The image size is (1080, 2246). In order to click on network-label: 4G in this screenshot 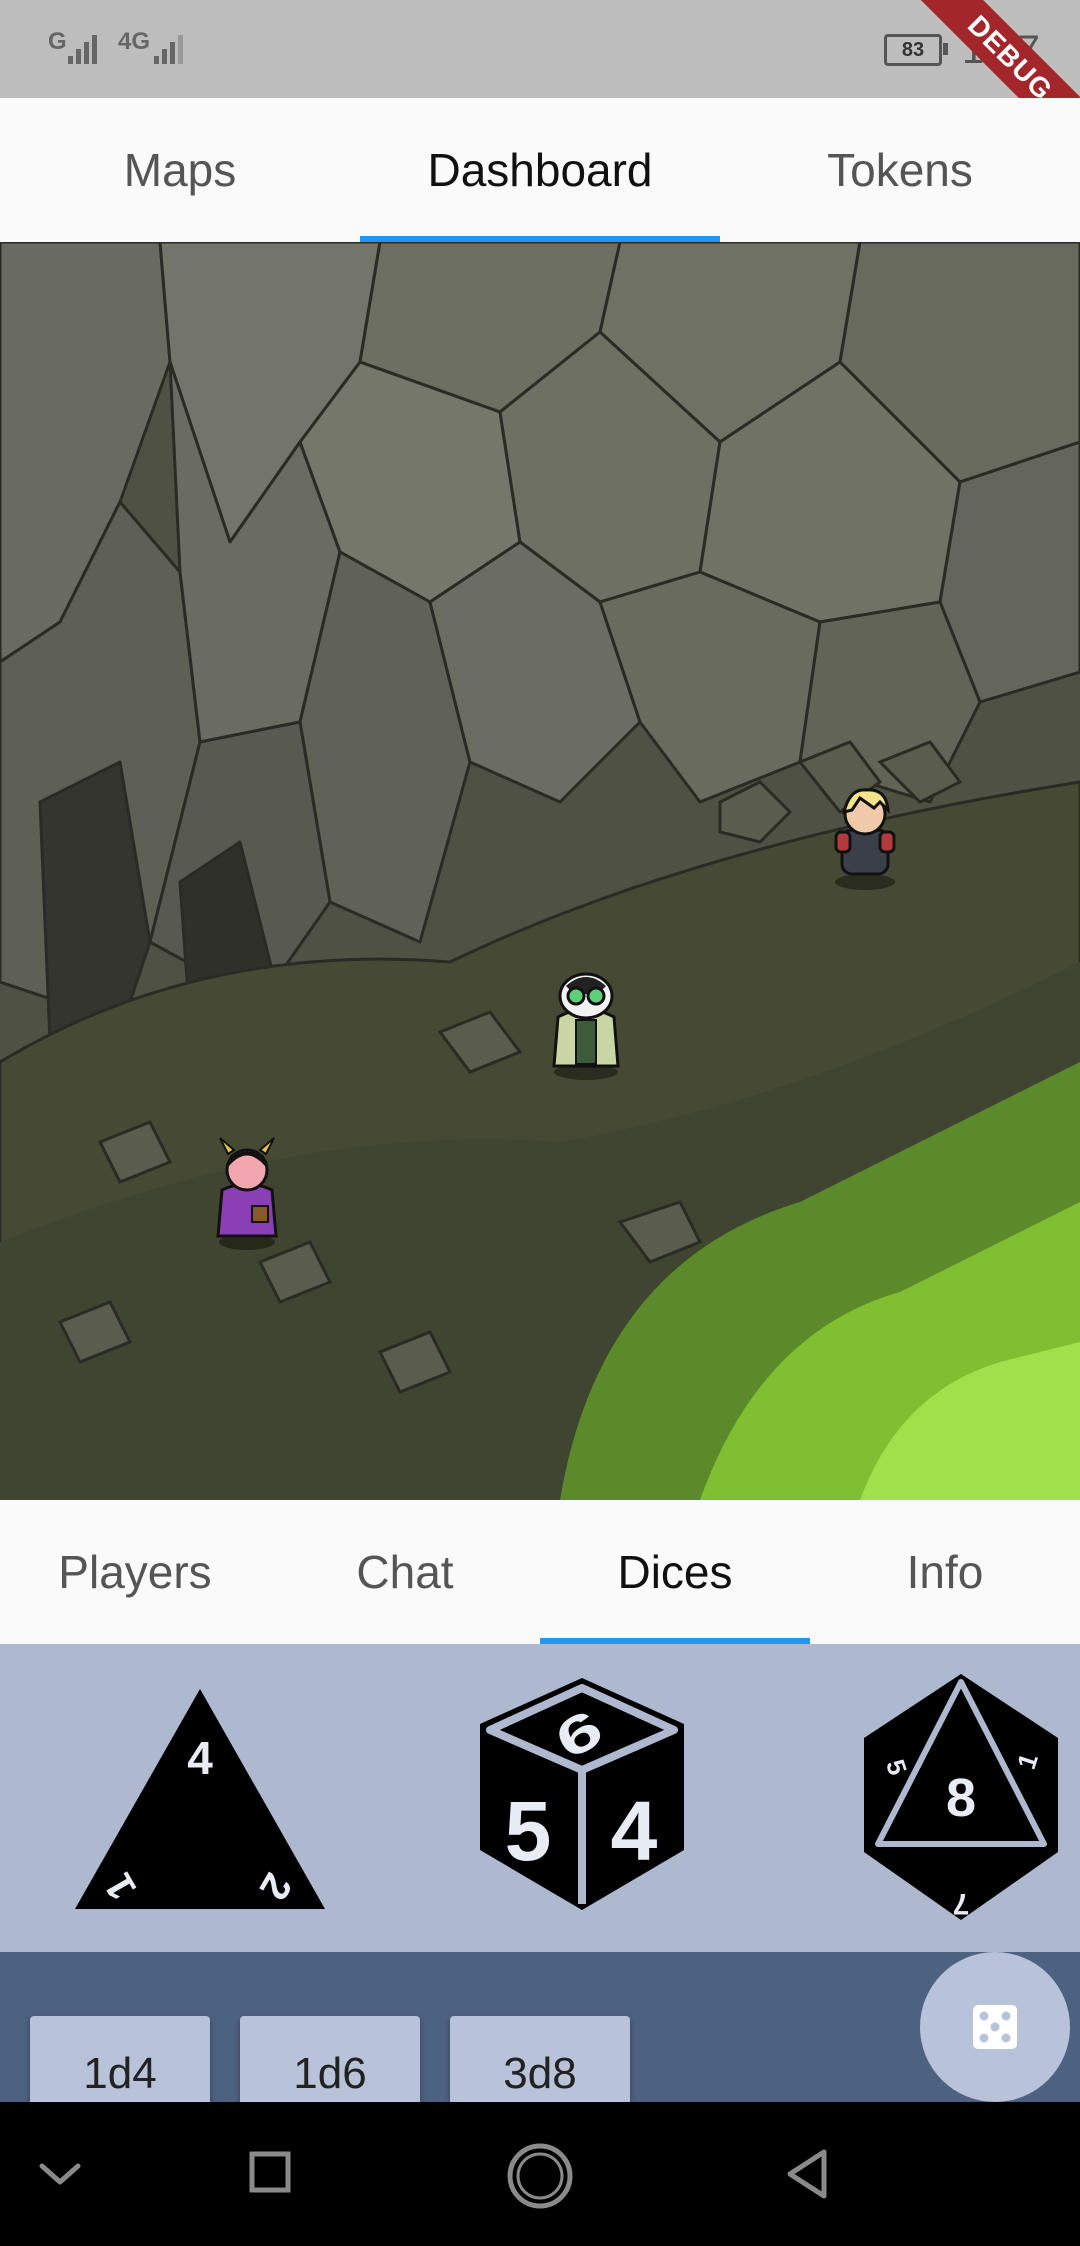, I will do `click(134, 41)`.